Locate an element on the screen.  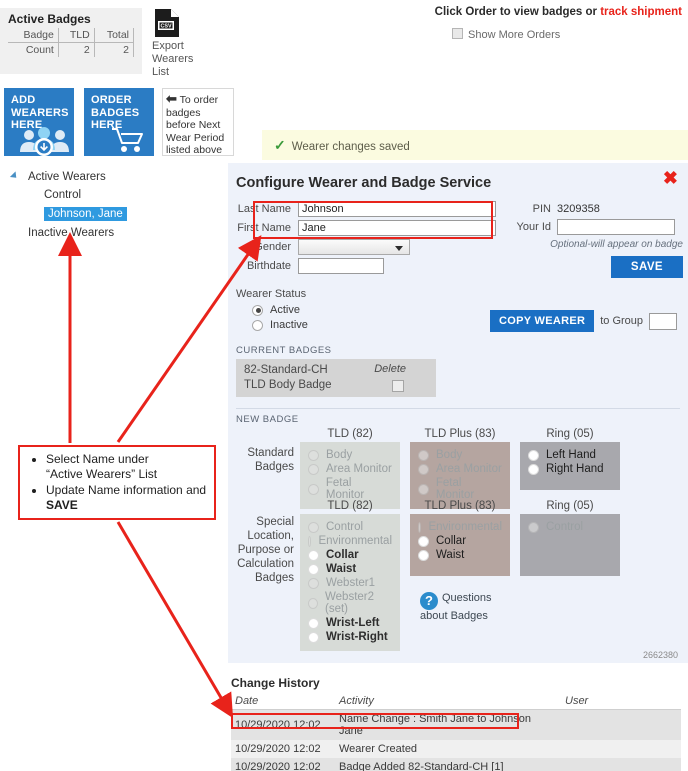
cell-tld-count: 2 is located at coordinates (76, 49).